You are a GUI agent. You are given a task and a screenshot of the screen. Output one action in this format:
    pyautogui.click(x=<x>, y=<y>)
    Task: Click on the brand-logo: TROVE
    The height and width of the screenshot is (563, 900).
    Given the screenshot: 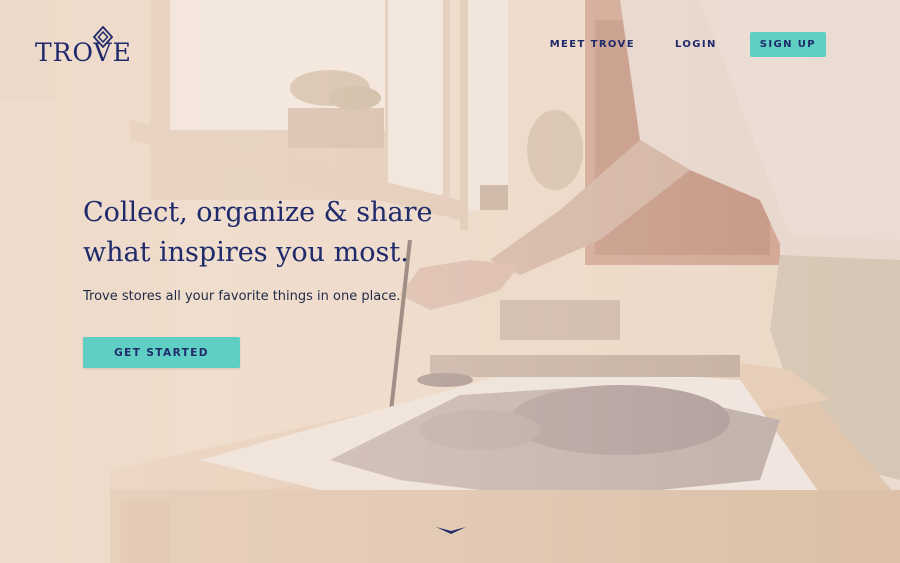 What is the action you would take?
    pyautogui.click(x=85, y=47)
    